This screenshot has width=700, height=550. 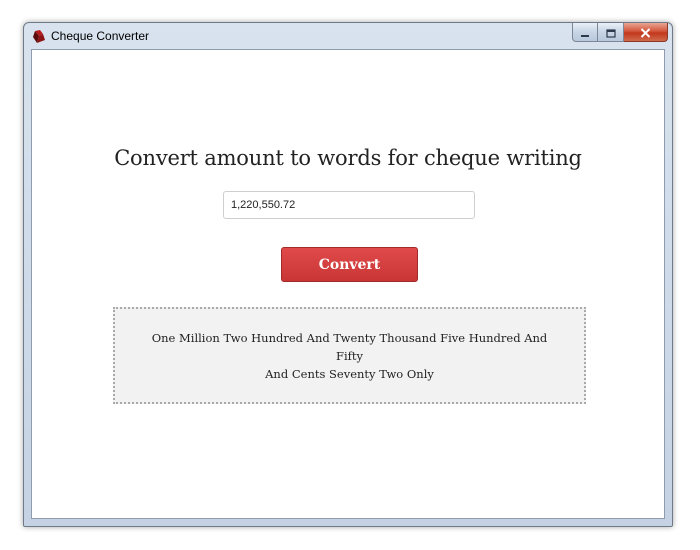 What do you see at coordinates (349, 205) in the screenshot?
I see `amount-input` at bounding box center [349, 205].